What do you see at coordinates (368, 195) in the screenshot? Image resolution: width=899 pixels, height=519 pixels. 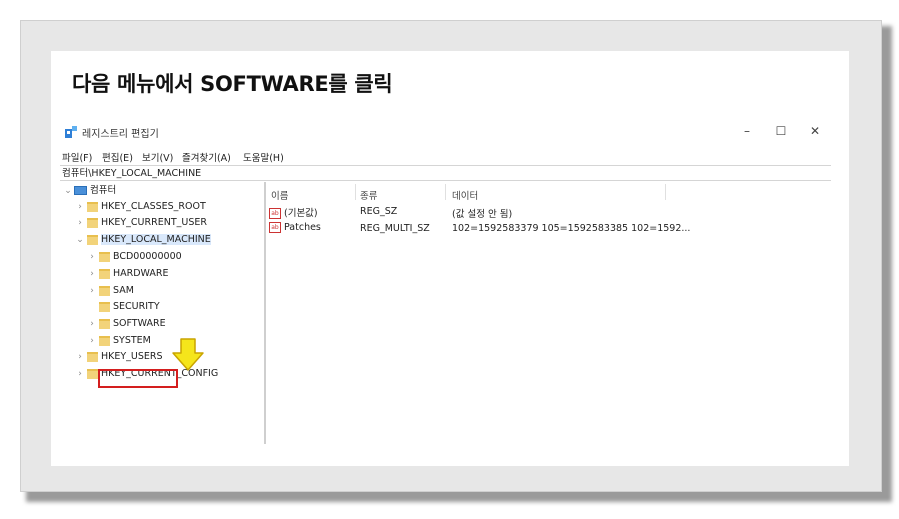 I see `column-header-type: 종류` at bounding box center [368, 195].